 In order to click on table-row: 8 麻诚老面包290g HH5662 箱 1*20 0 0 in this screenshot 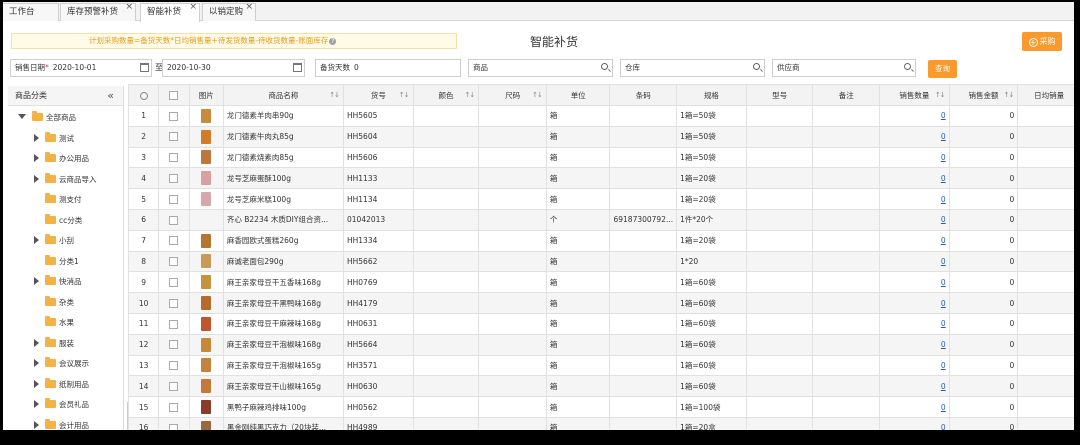, I will do `click(601, 261)`.